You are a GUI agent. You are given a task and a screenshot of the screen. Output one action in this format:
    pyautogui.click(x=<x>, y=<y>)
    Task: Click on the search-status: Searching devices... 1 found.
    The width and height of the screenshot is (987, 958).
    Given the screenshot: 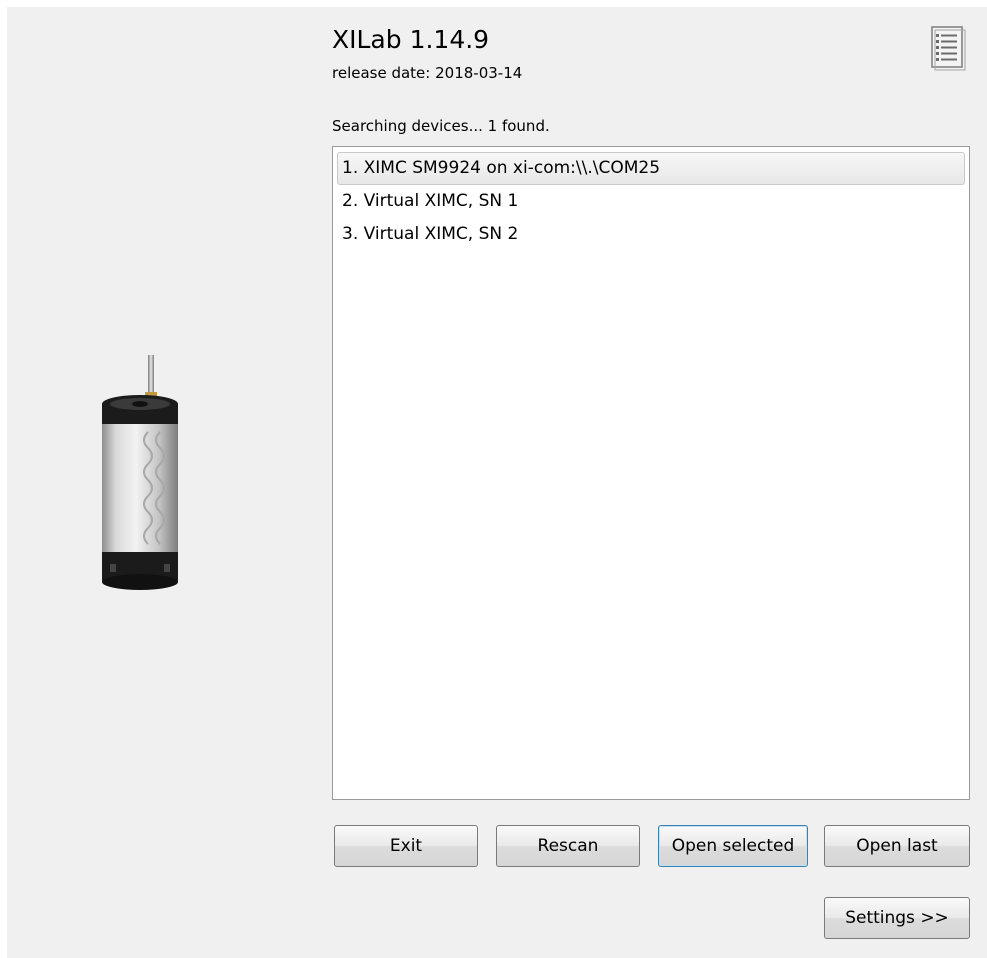 What is the action you would take?
    pyautogui.click(x=441, y=126)
    